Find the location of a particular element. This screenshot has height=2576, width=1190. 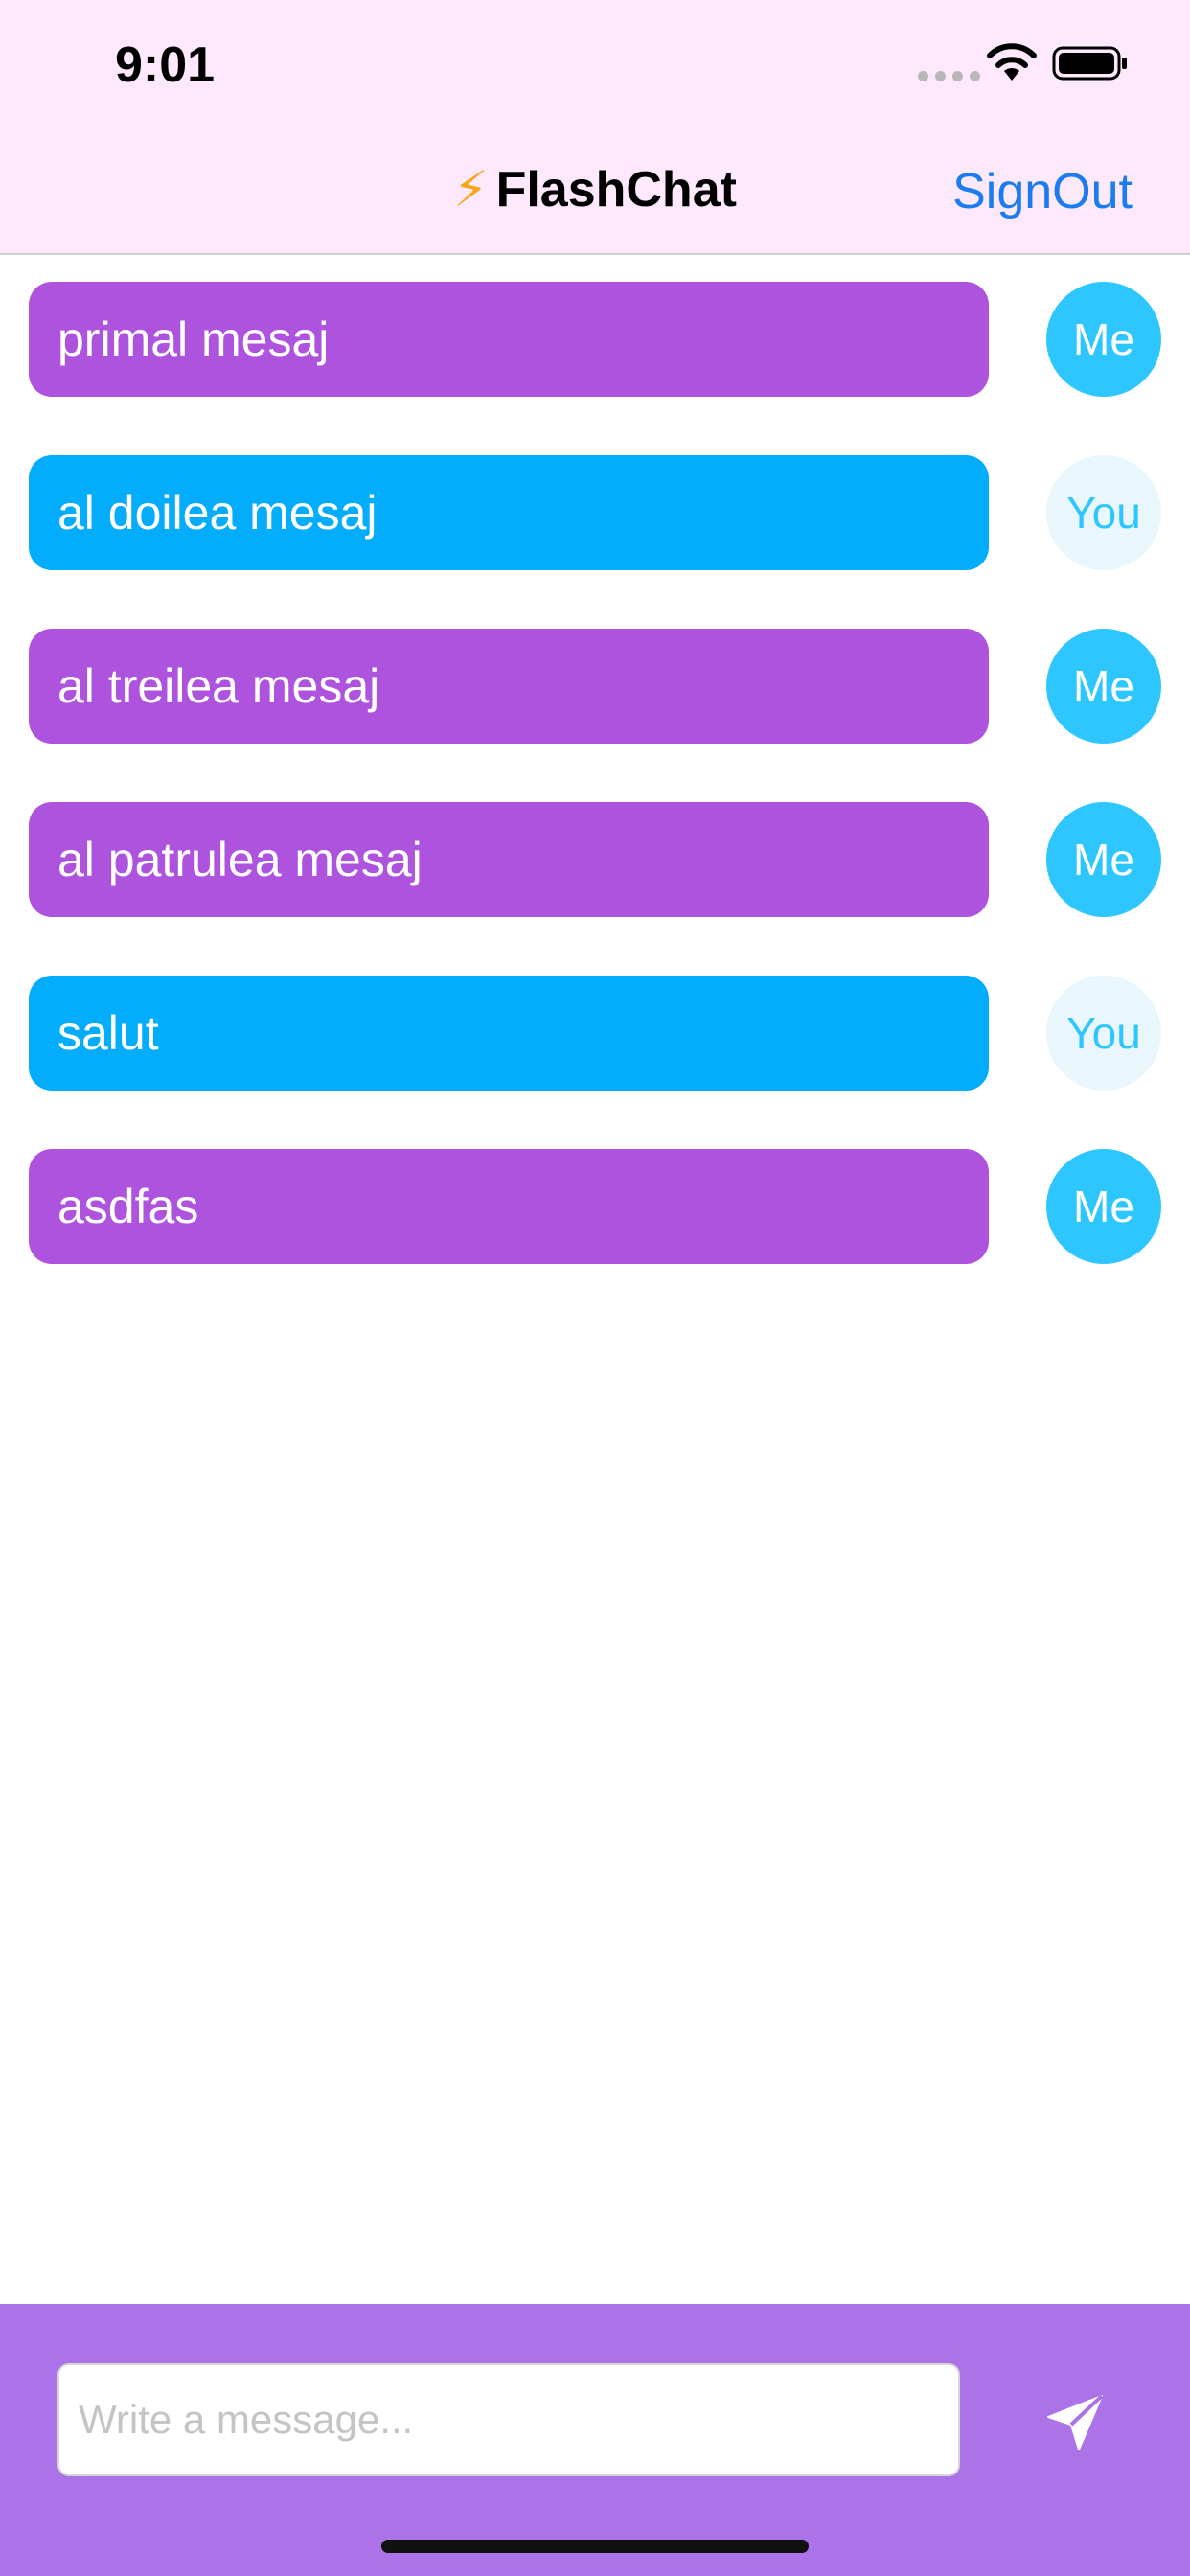

home-indicator is located at coordinates (595, 2546).